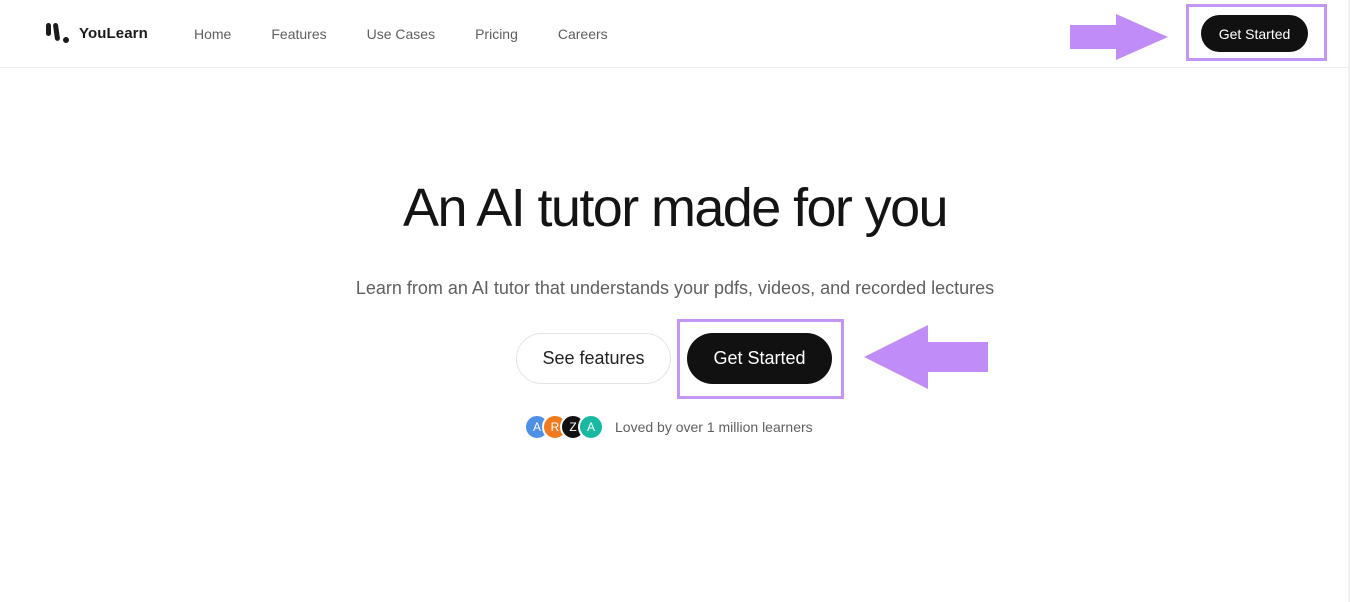 The height and width of the screenshot is (602, 1350). I want to click on nav-link-pricing: Pricing, so click(496, 34).